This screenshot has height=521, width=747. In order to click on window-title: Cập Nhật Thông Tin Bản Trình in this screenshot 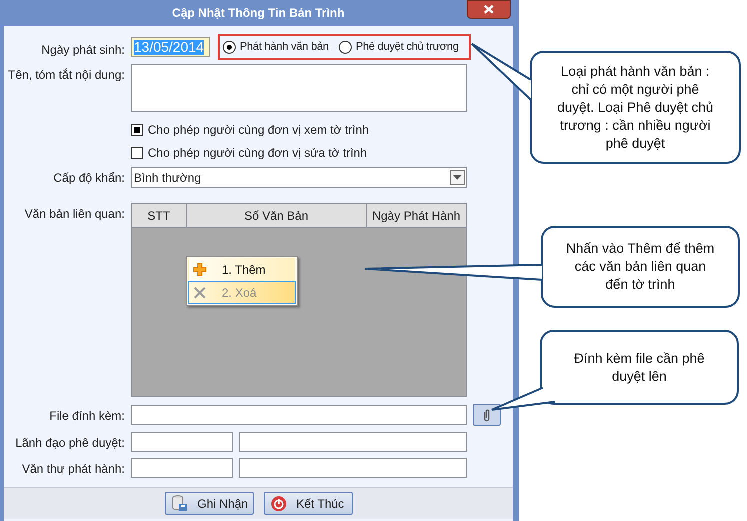, I will do `click(258, 13)`.